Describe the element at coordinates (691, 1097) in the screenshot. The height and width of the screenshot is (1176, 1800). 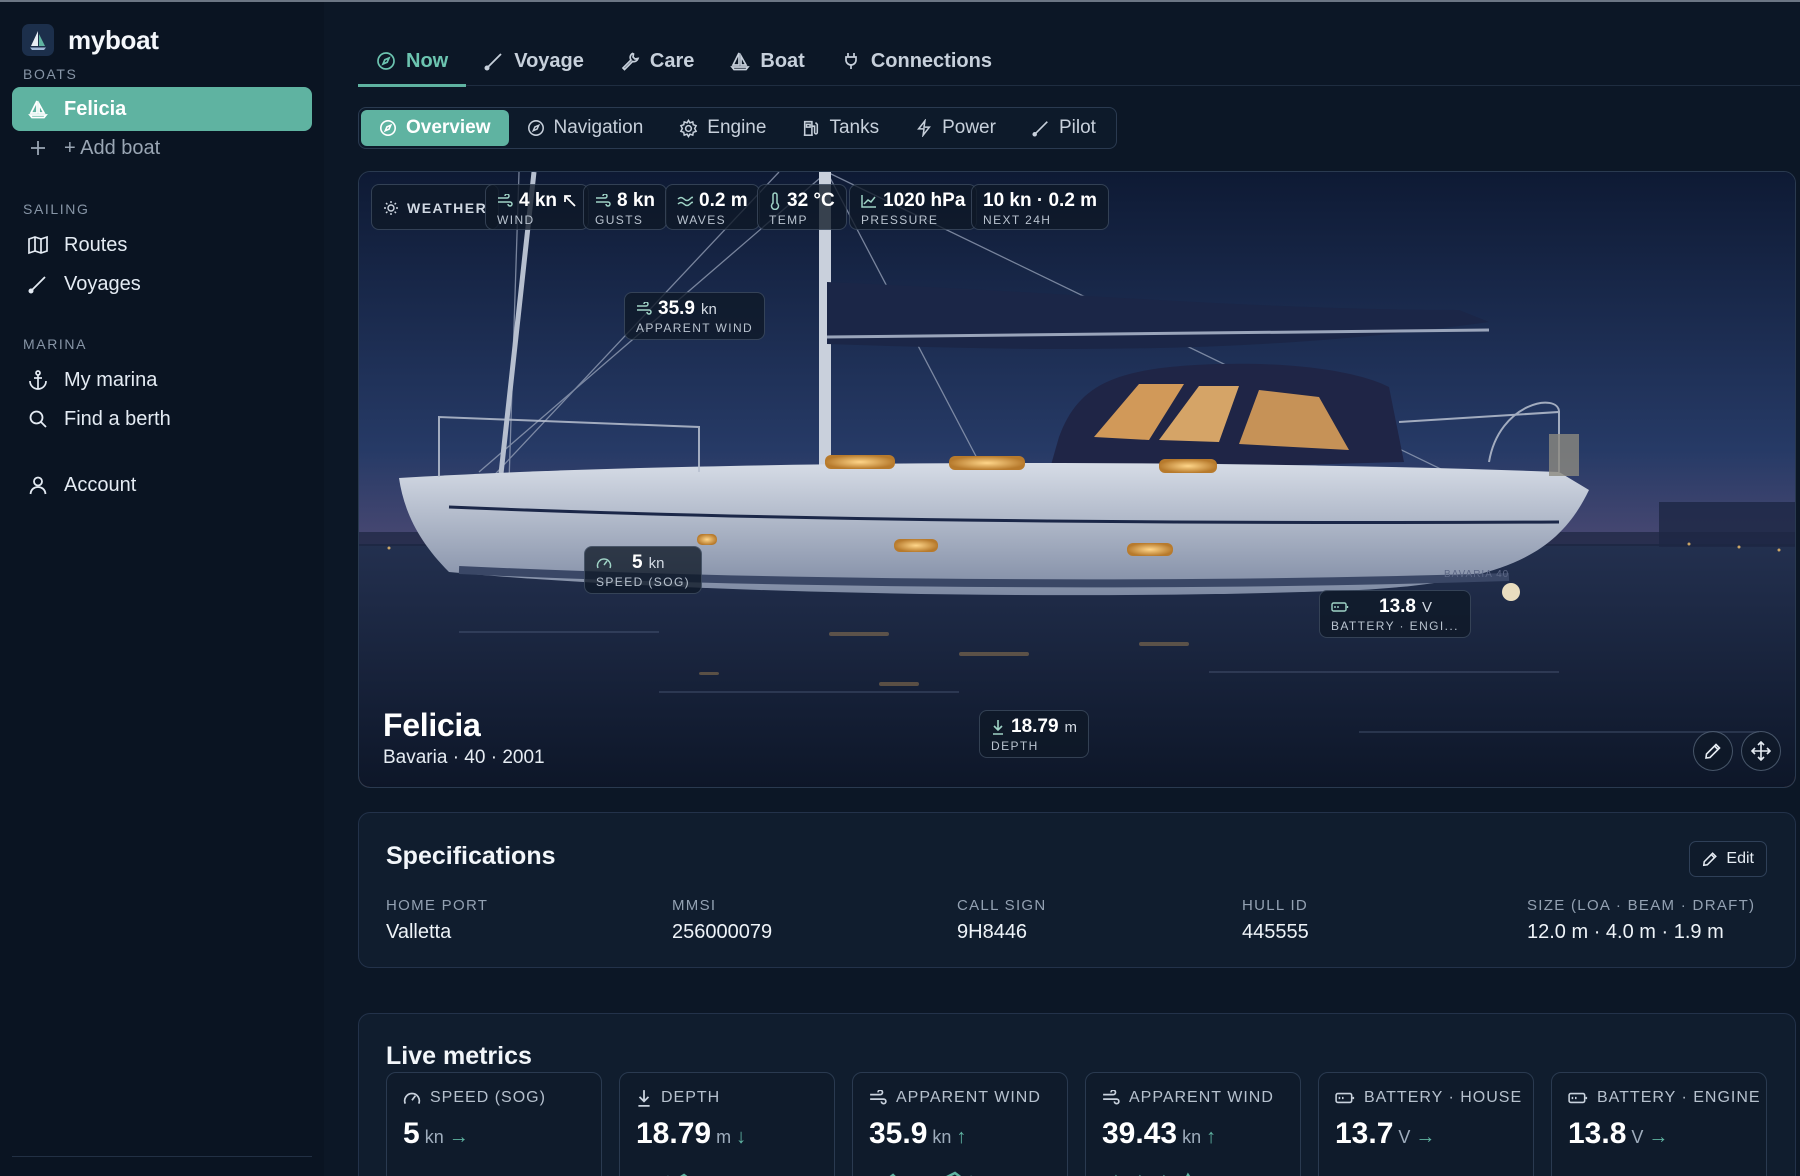
I see `metric-label: DEPTH` at that location.